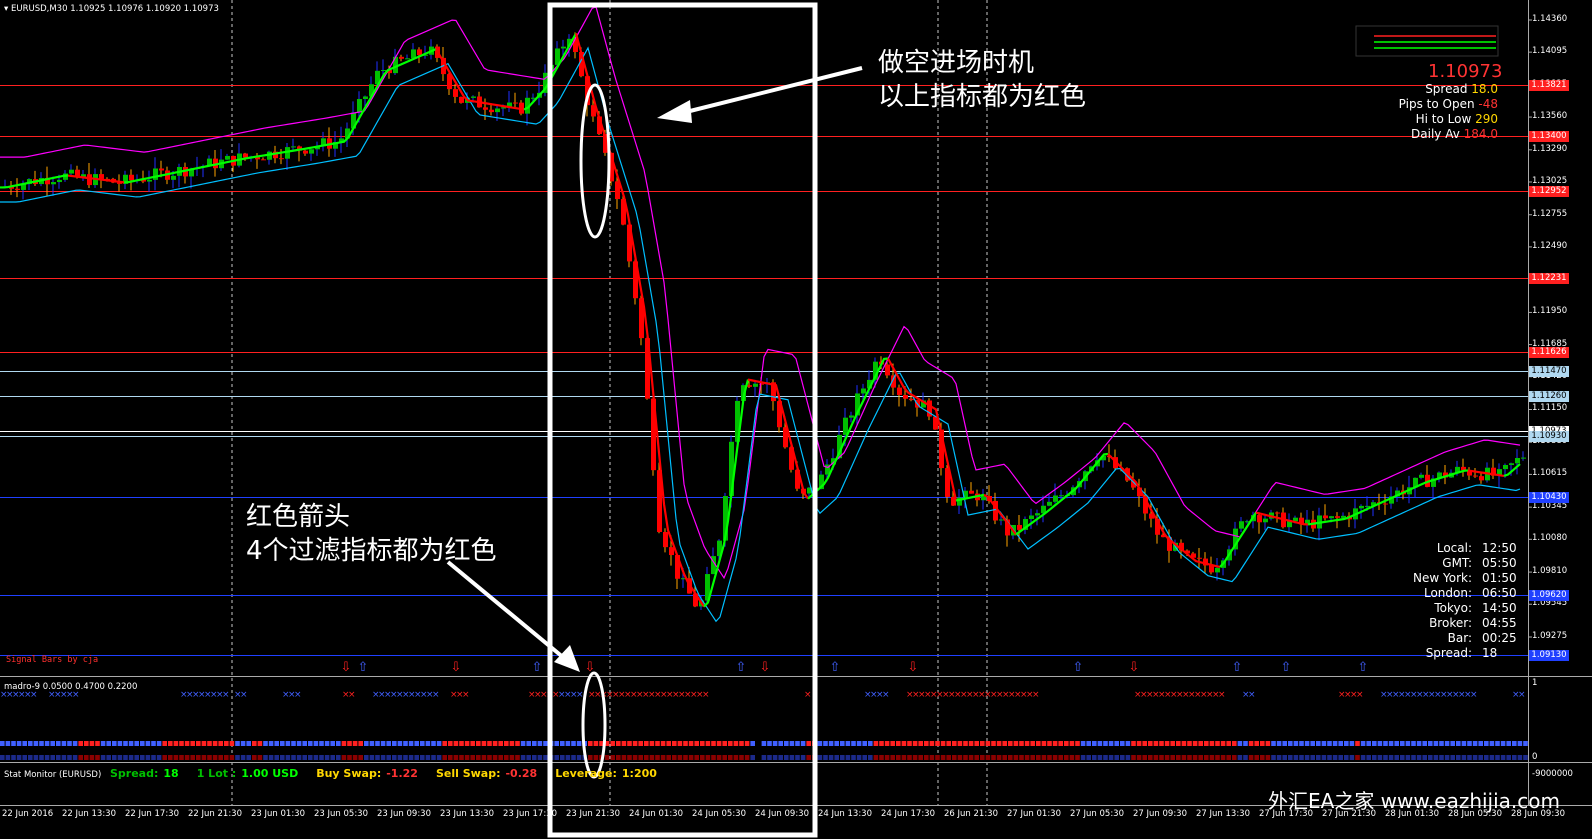  What do you see at coordinates (908, 814) in the screenshot?
I see `time-tick: 24 Jun 17:30` at bounding box center [908, 814].